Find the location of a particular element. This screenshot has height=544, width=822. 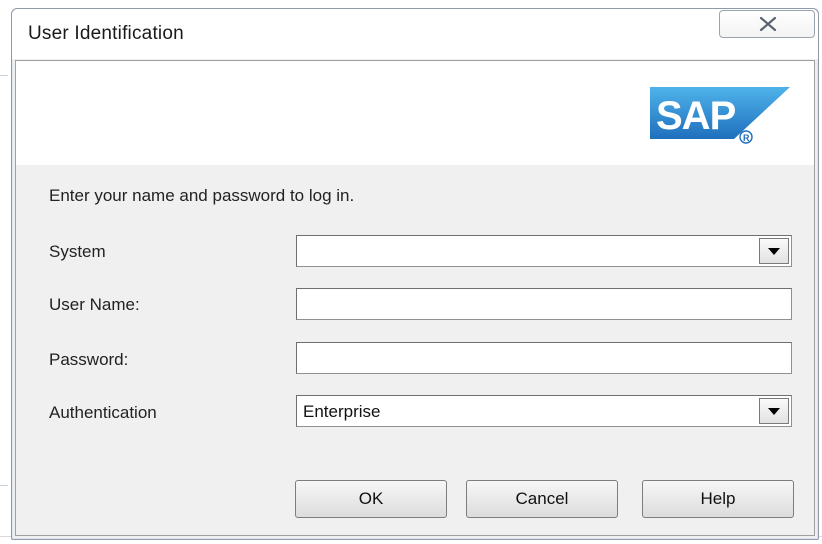

sap-logo-text: SAP is located at coordinates (696, 116).